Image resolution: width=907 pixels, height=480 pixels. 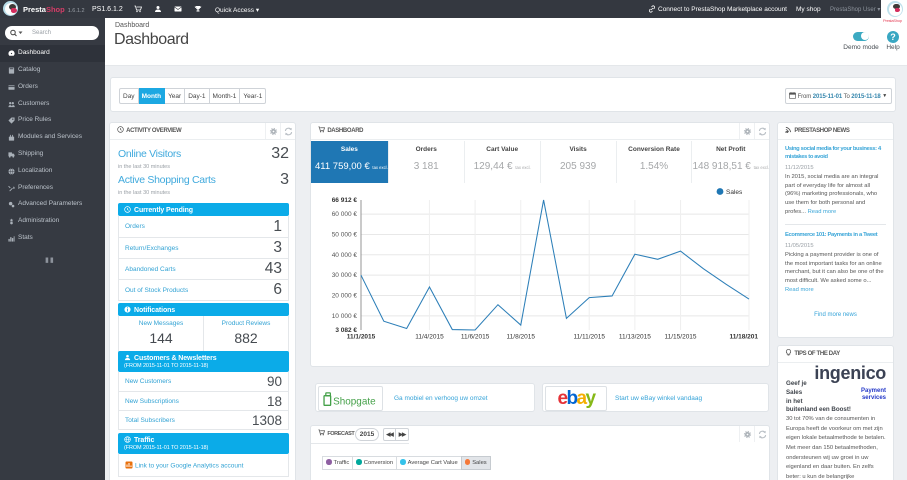 I want to click on svg-text: 11/18/201, so click(x=743, y=337).